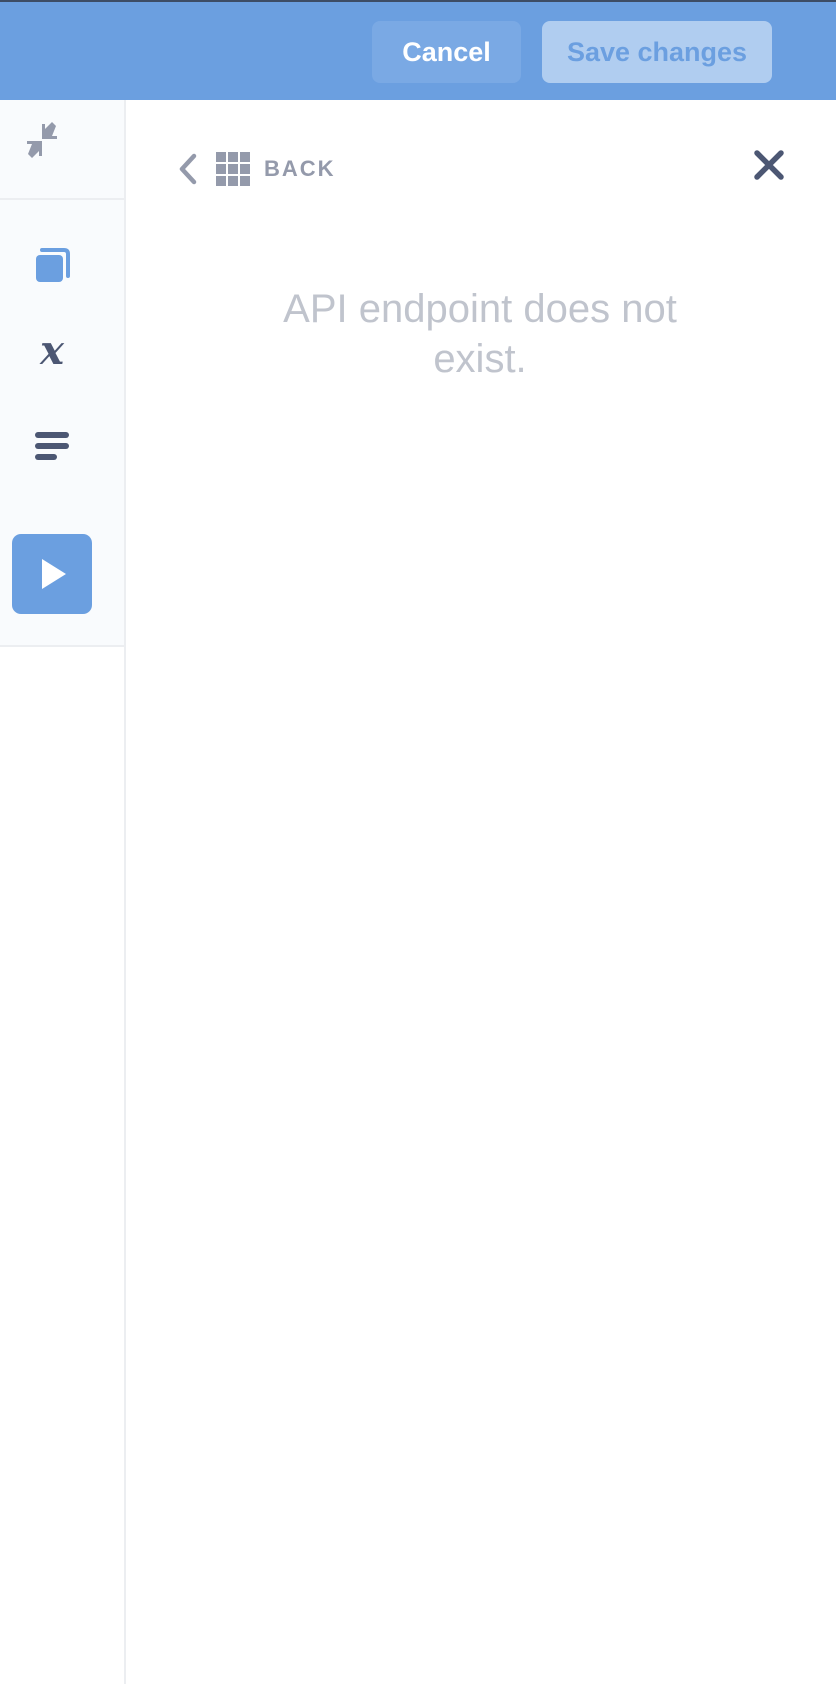 The image size is (836, 1684). Describe the element at coordinates (300, 168) in the screenshot. I see `back-label: BACK` at that location.